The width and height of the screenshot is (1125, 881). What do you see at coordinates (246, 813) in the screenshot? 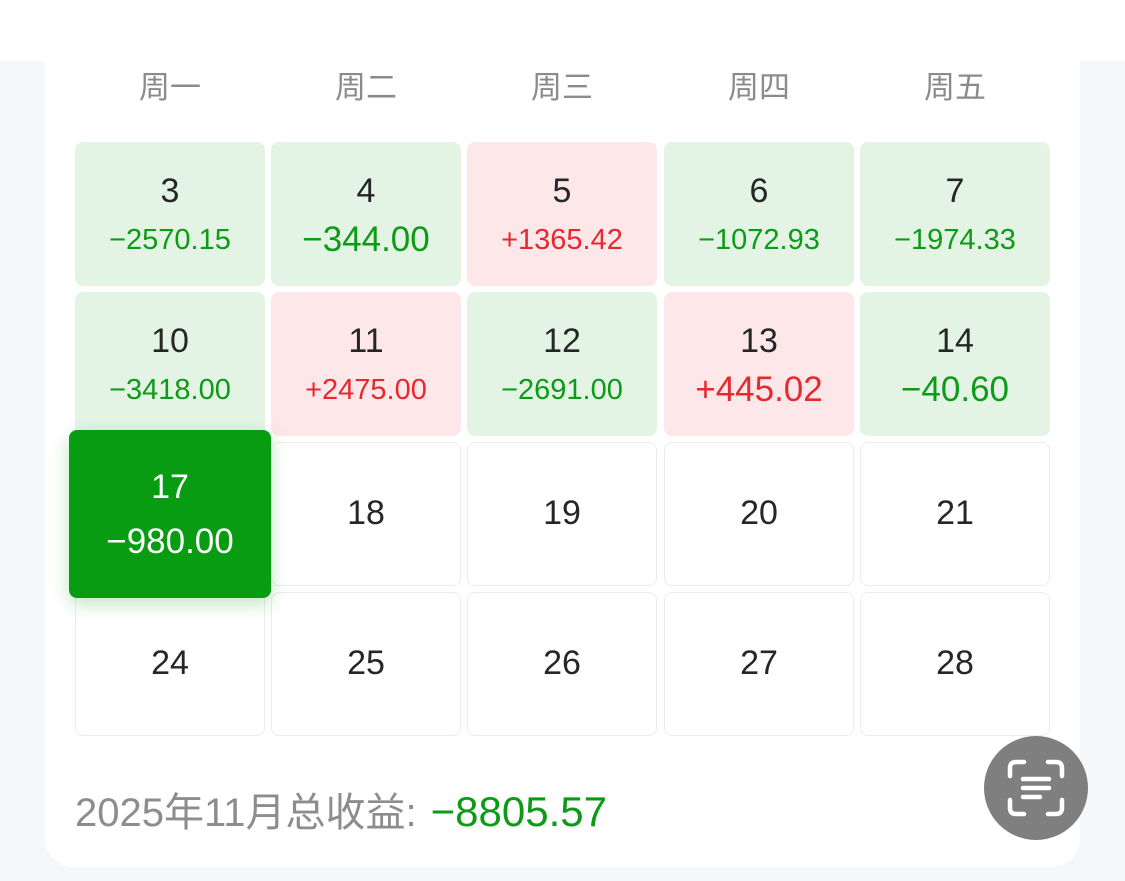
I see `summary-label: 2025年11月总收益:` at bounding box center [246, 813].